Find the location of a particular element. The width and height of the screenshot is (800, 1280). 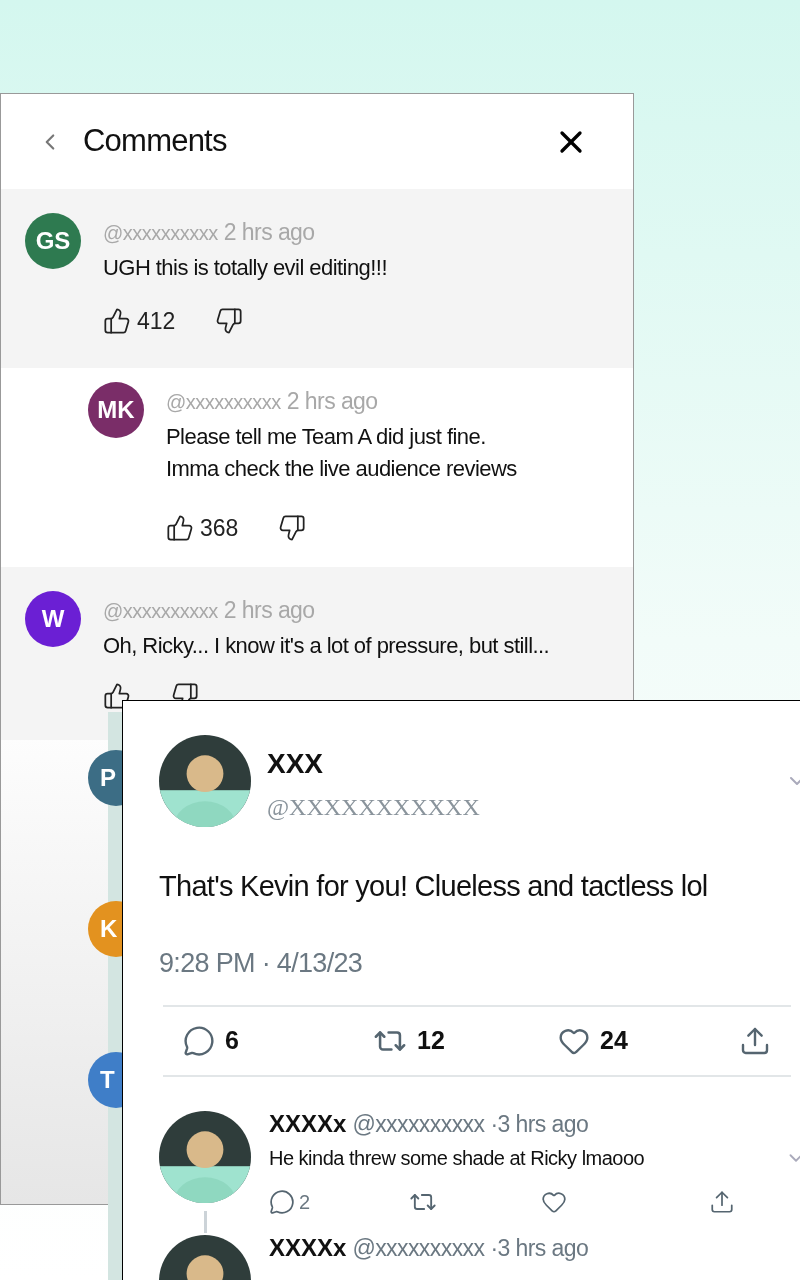

retweet-count: 12 is located at coordinates (431, 1041).